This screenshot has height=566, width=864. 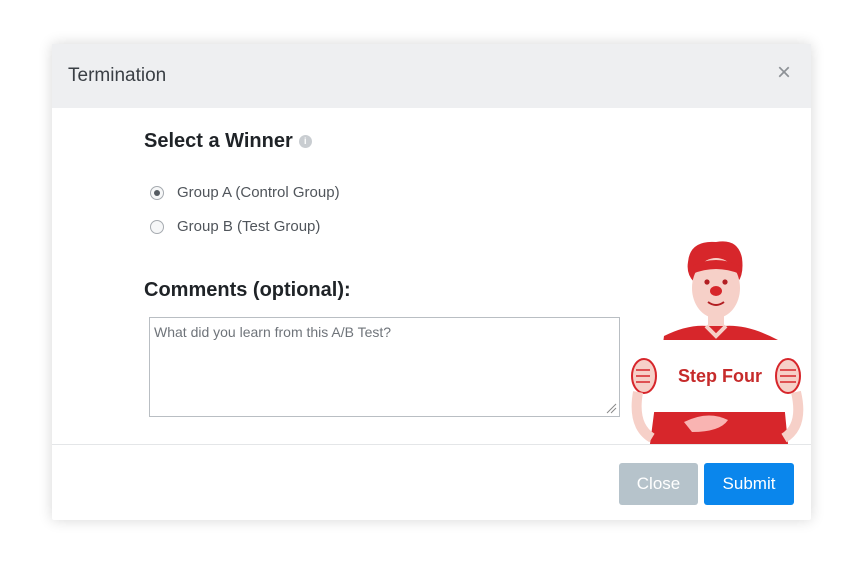 What do you see at coordinates (717, 342) in the screenshot?
I see `mascot-illustration` at bounding box center [717, 342].